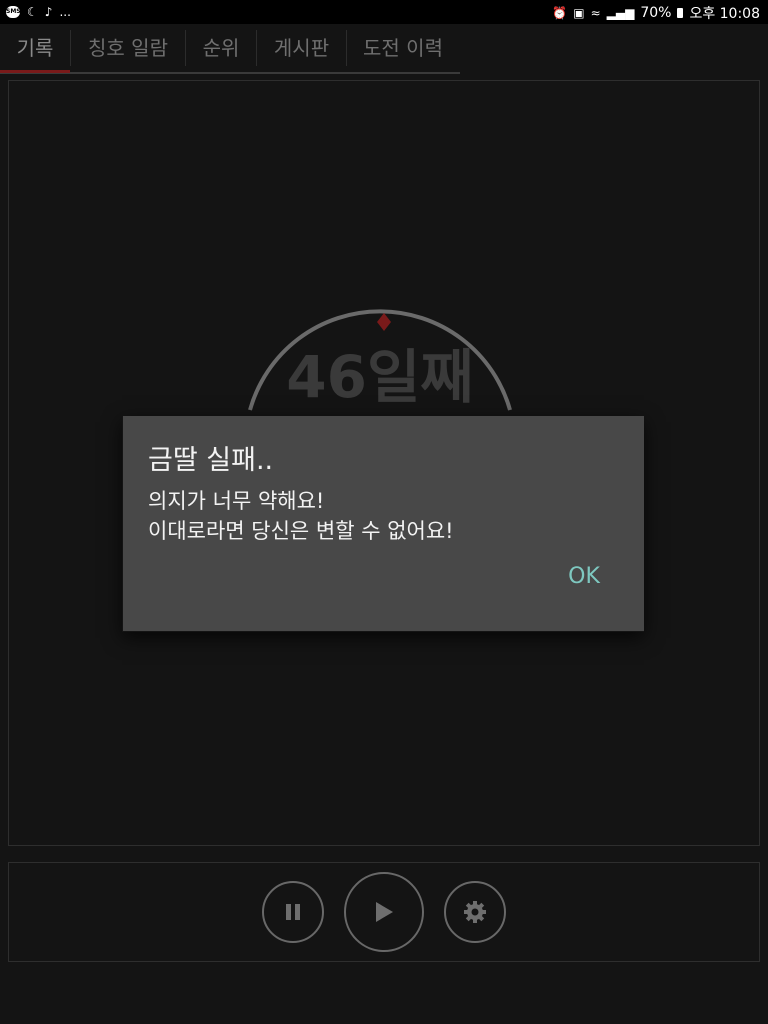 This screenshot has height=1024, width=768. Describe the element at coordinates (301, 531) in the screenshot. I see `dialog-message-line: 이대로라면 당신은 변할 수 없어요!` at that location.